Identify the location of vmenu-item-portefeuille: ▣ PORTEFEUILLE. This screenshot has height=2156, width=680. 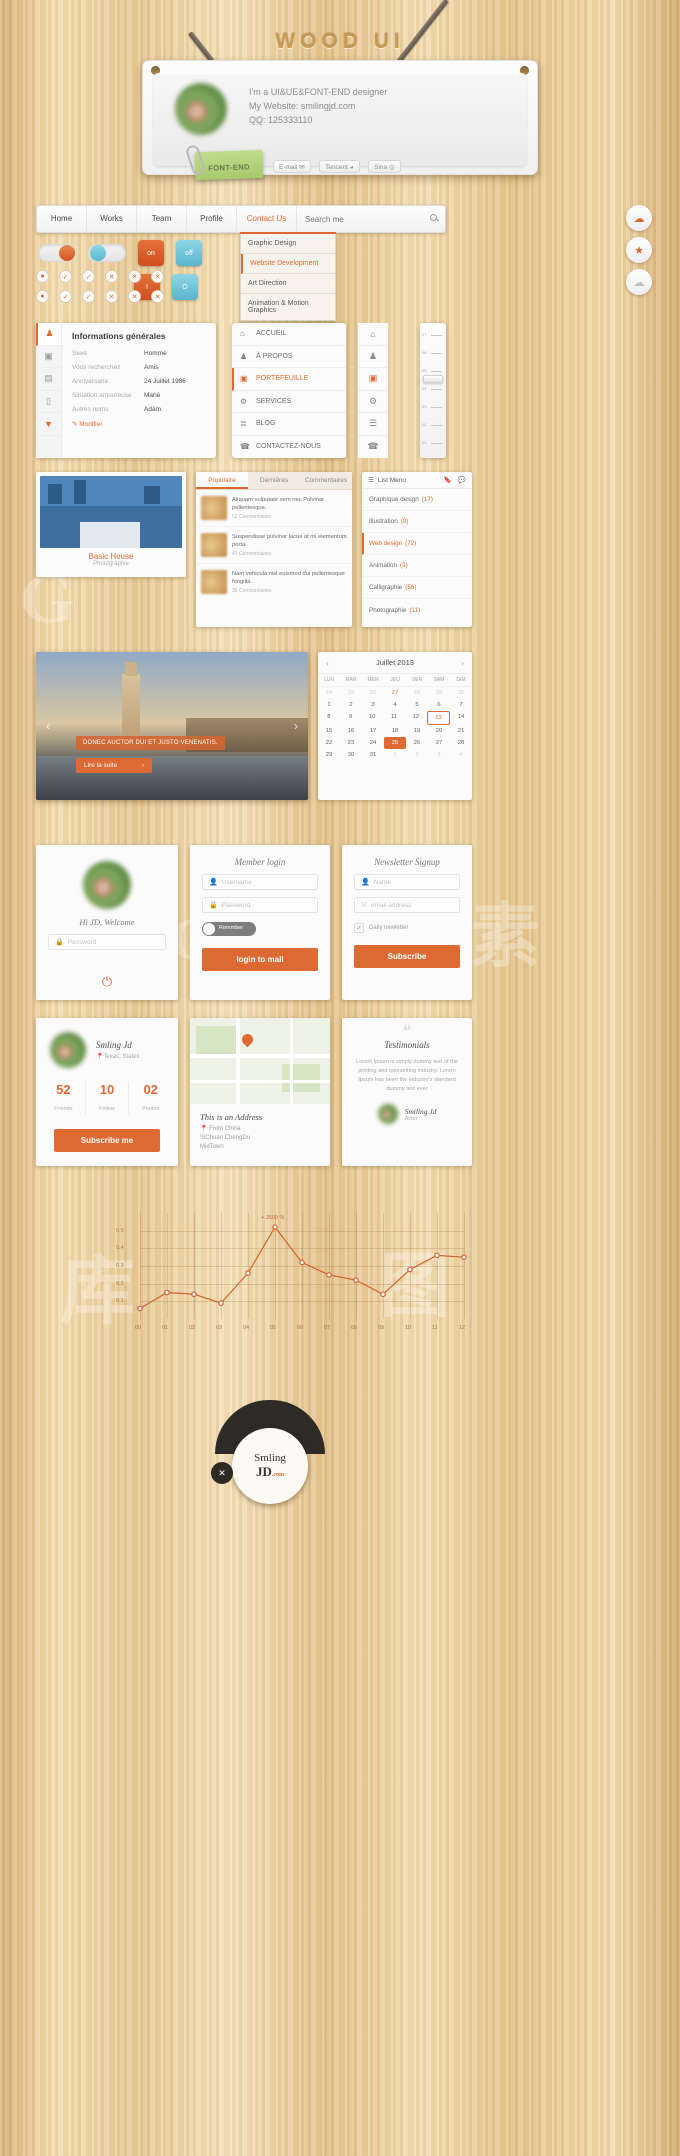
(289, 379).